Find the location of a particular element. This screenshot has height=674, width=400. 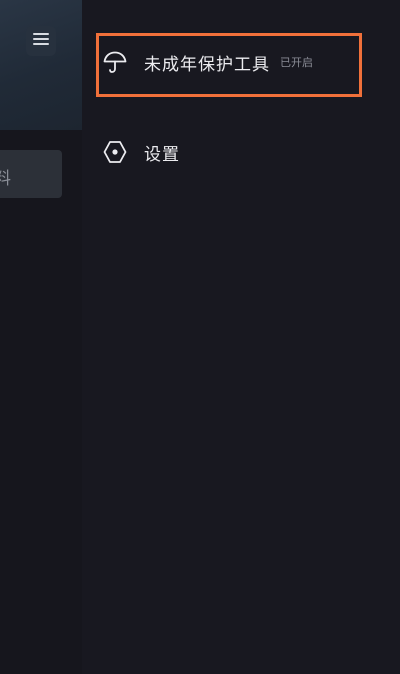

hamburger-menu-icon is located at coordinates (41, 41).